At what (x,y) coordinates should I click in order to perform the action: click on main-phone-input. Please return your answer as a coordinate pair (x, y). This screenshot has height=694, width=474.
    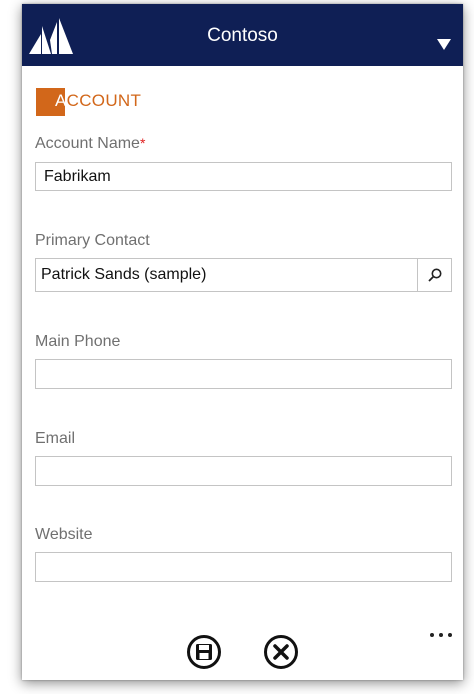
    Looking at the image, I should click on (243, 374).